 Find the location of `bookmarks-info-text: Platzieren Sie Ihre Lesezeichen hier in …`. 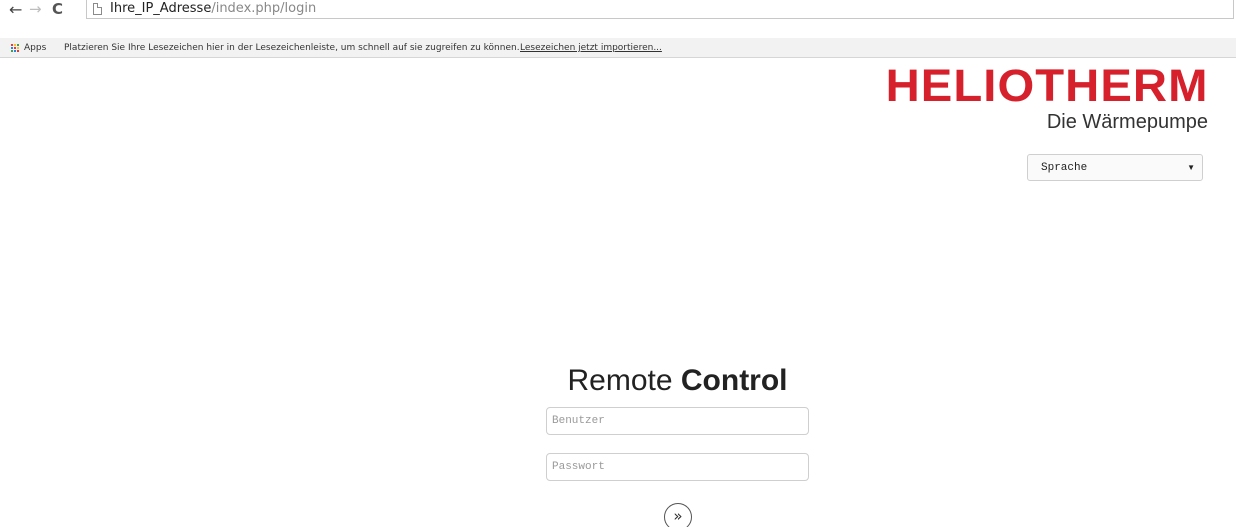

bookmarks-info-text: Platzieren Sie Ihre Lesezeichen hier in … is located at coordinates (292, 48).